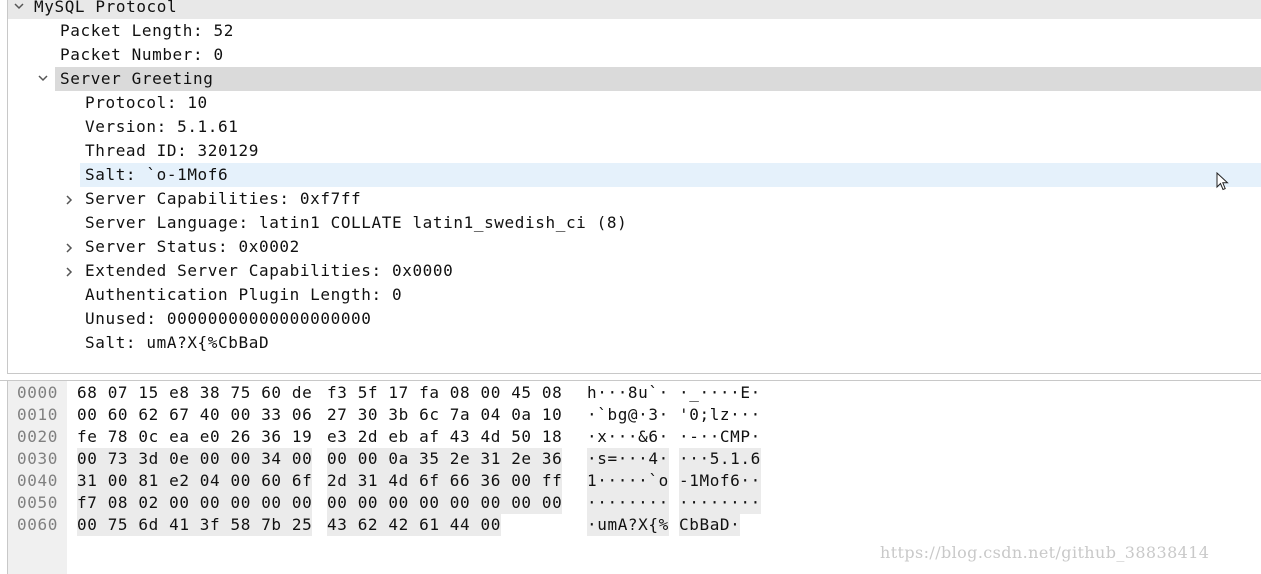 Image resolution: width=1261 pixels, height=574 pixels. I want to click on hex-ascii: ·s=···4·, so click(628, 459).